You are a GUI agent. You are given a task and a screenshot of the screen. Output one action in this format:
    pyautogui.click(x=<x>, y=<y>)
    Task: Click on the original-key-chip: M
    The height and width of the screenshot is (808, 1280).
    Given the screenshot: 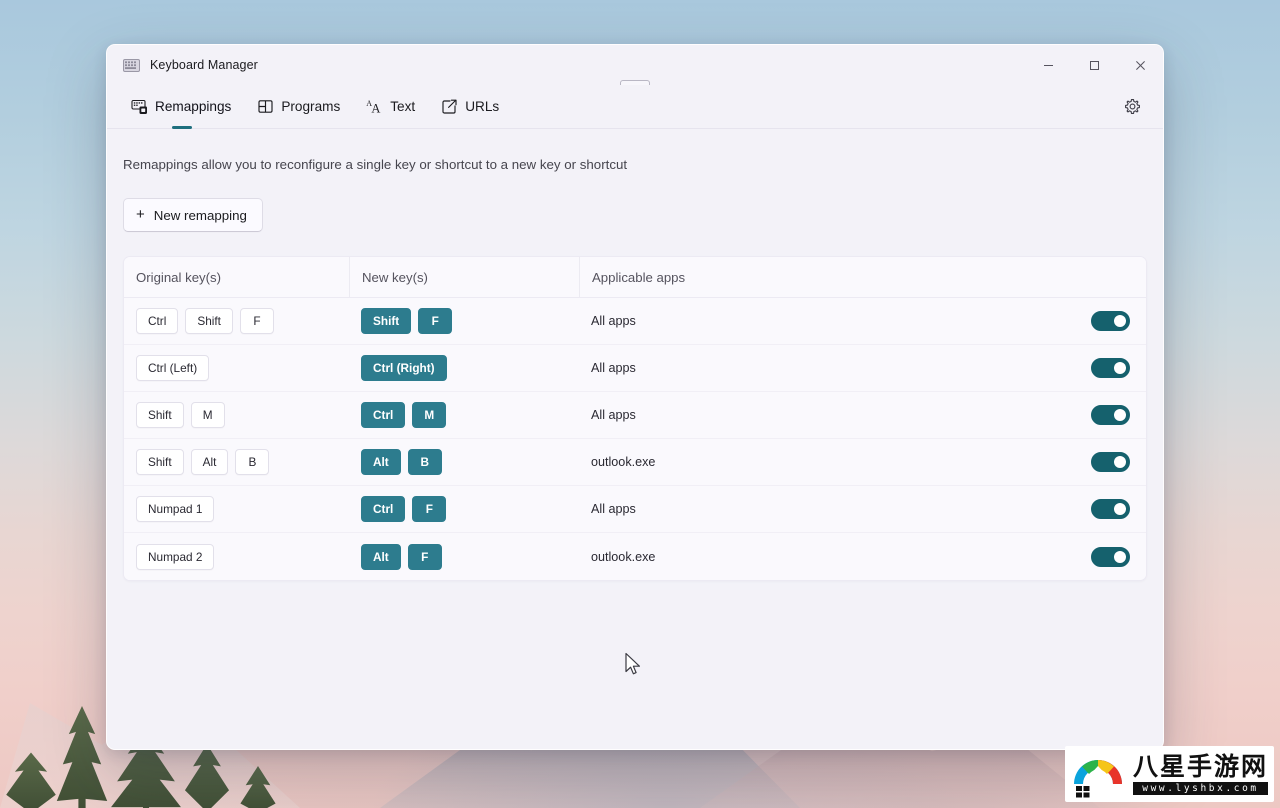 What is the action you would take?
    pyautogui.click(x=207, y=415)
    